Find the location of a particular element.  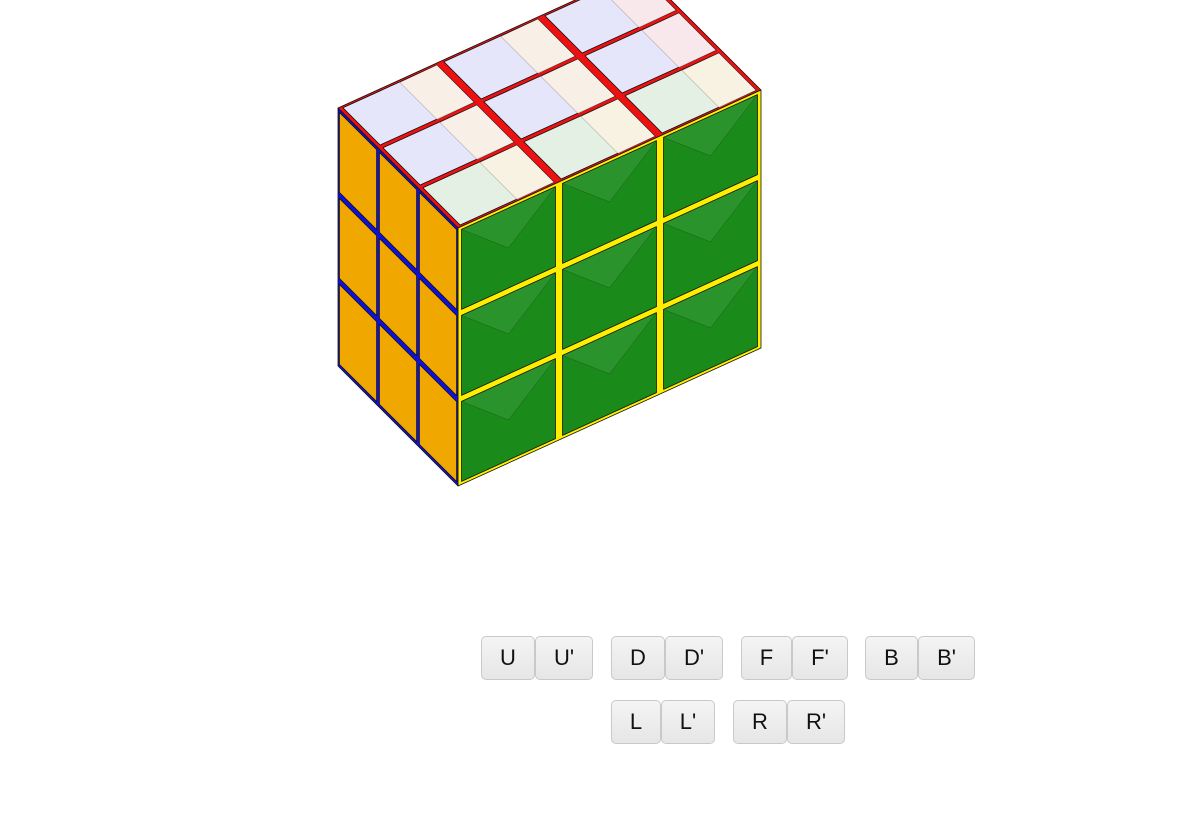

move-b-button: B is located at coordinates (891, 658).